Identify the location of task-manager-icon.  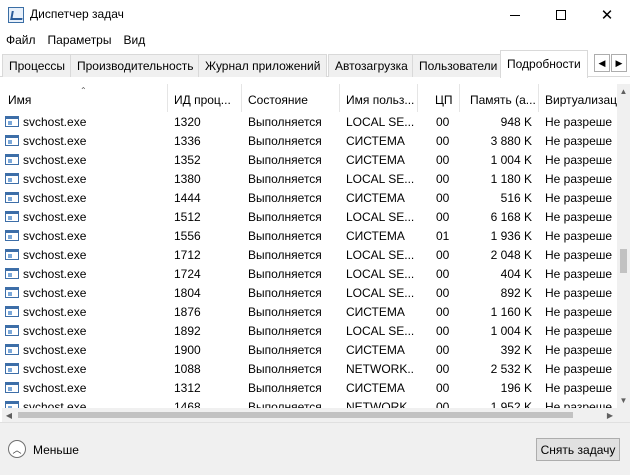
(16, 15).